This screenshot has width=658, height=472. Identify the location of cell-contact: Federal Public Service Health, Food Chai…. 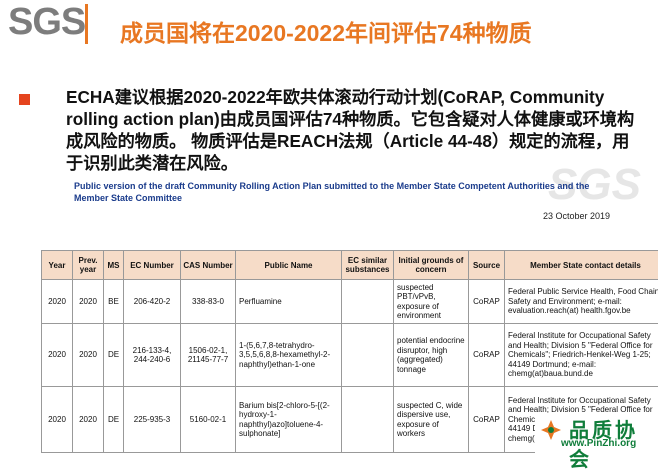
(581, 302).